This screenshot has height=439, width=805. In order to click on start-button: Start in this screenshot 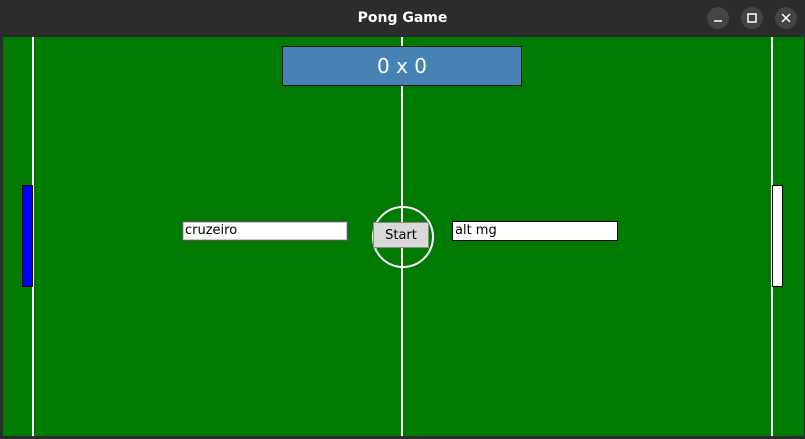, I will do `click(401, 235)`.